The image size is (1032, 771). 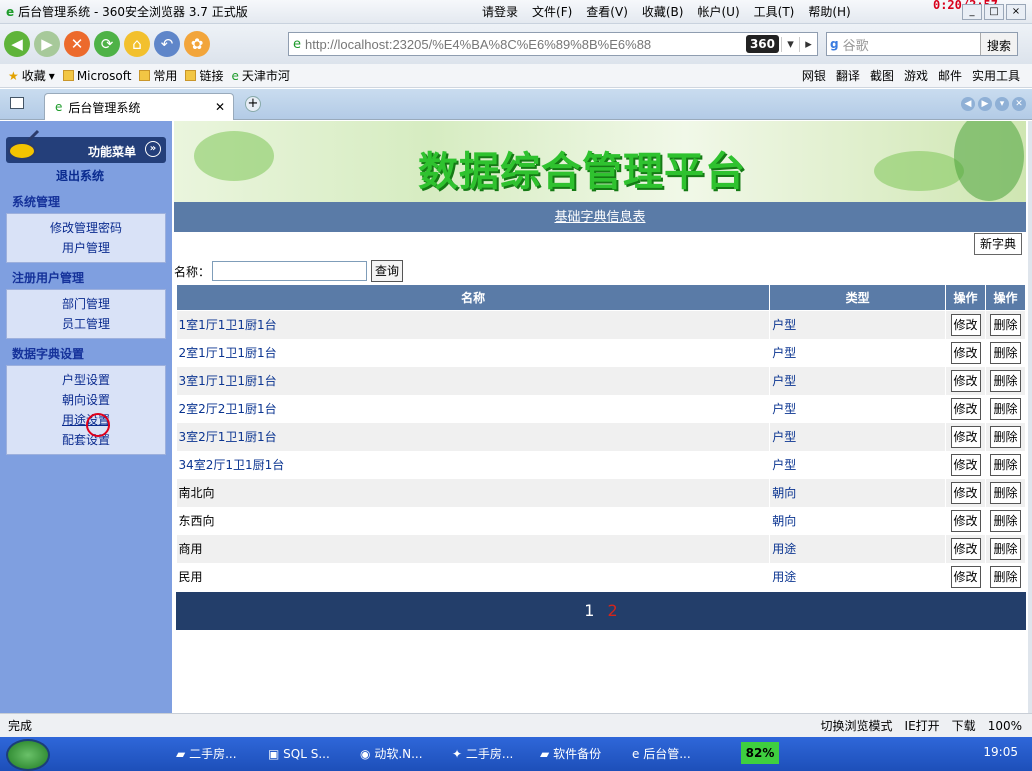 I want to click on favorites-menu: ★ 收藏 ▾, so click(x=31, y=75).